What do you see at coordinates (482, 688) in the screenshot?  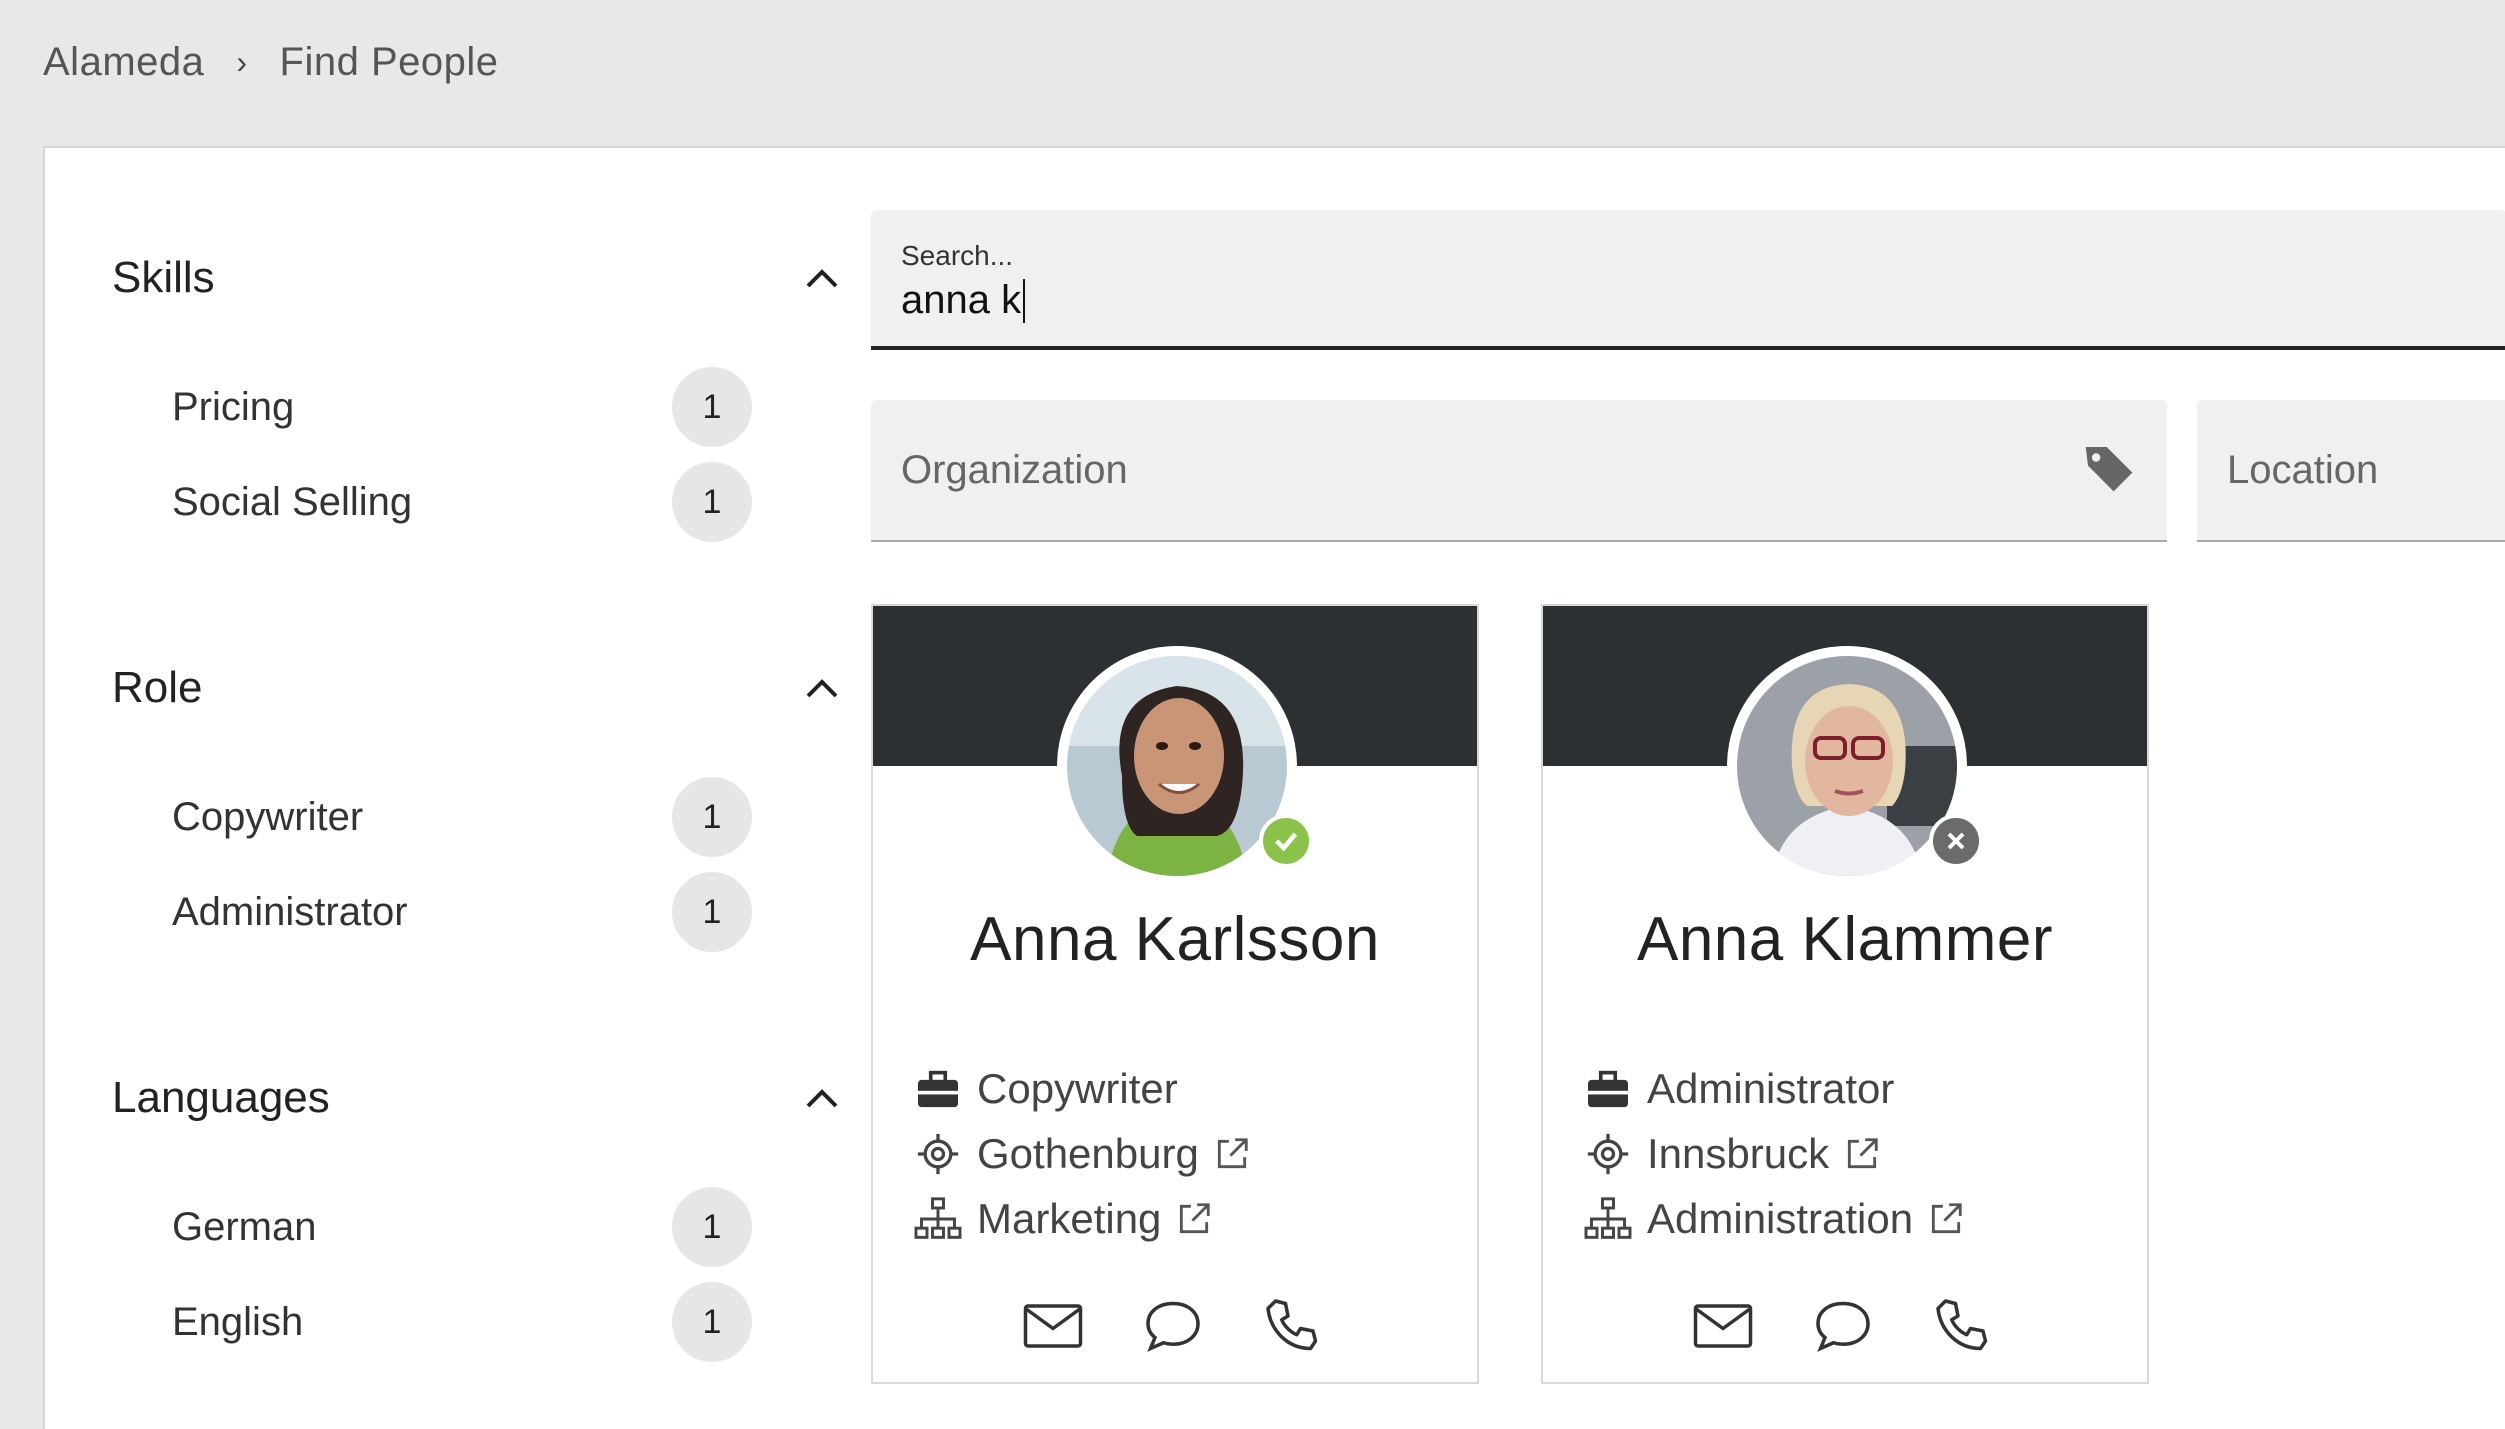 I see `facet-role: Role` at bounding box center [482, 688].